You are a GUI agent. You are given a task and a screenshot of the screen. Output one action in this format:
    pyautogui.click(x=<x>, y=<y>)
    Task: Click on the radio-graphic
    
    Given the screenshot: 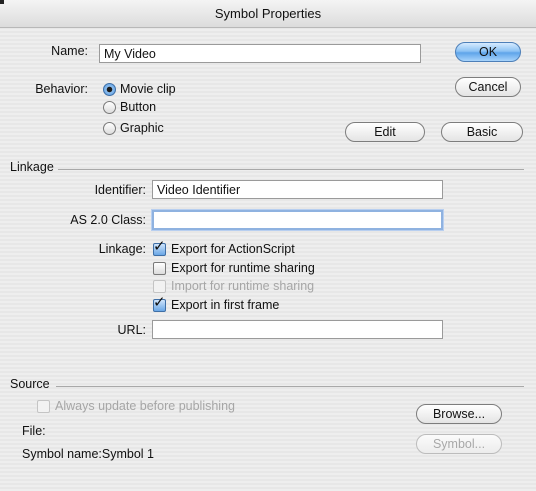 What is the action you would take?
    pyautogui.click(x=109, y=128)
    